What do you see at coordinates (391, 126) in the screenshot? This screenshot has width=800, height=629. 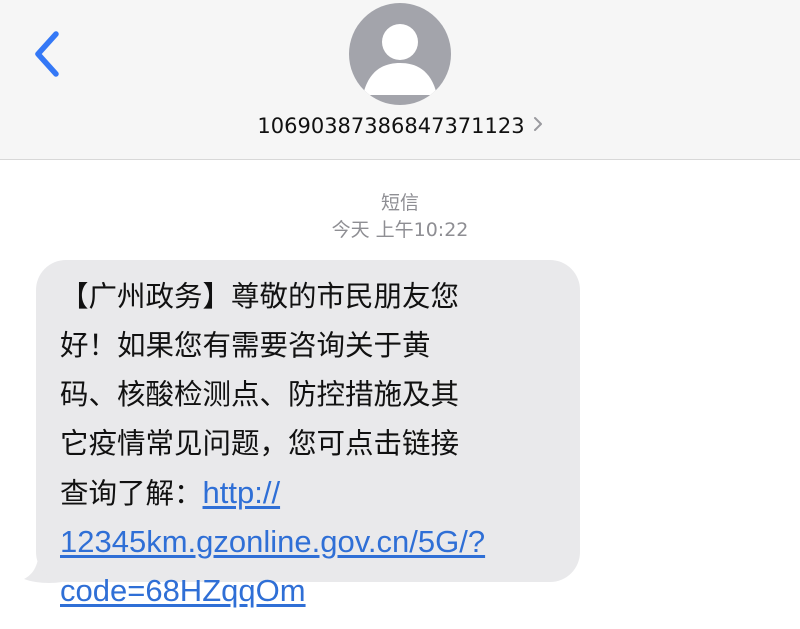 I see `contact-number: 10690387386847371123` at bounding box center [391, 126].